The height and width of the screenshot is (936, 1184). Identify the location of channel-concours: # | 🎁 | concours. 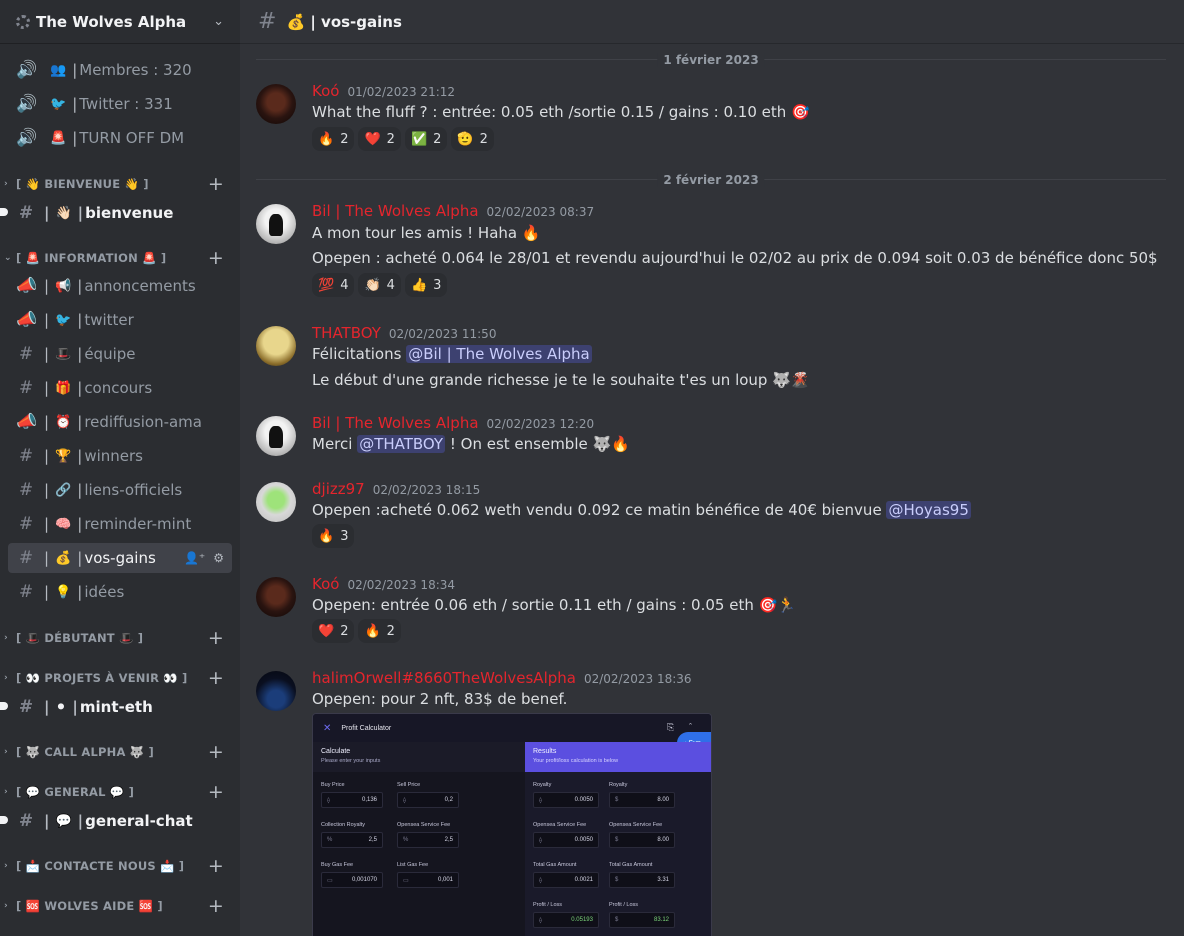
(120, 388).